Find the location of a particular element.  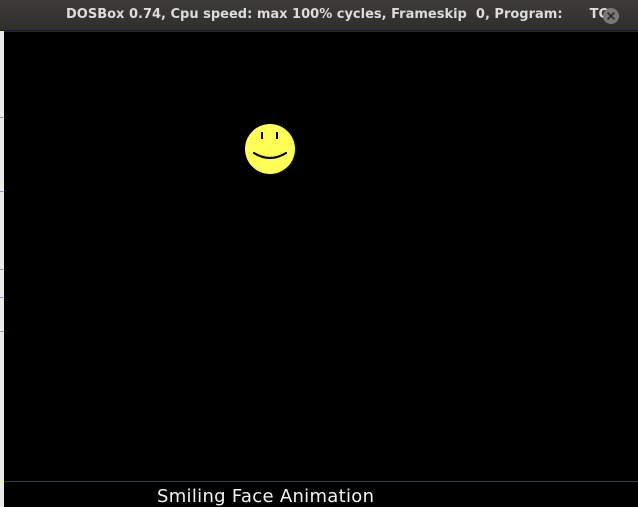

close-button is located at coordinates (611, 16).